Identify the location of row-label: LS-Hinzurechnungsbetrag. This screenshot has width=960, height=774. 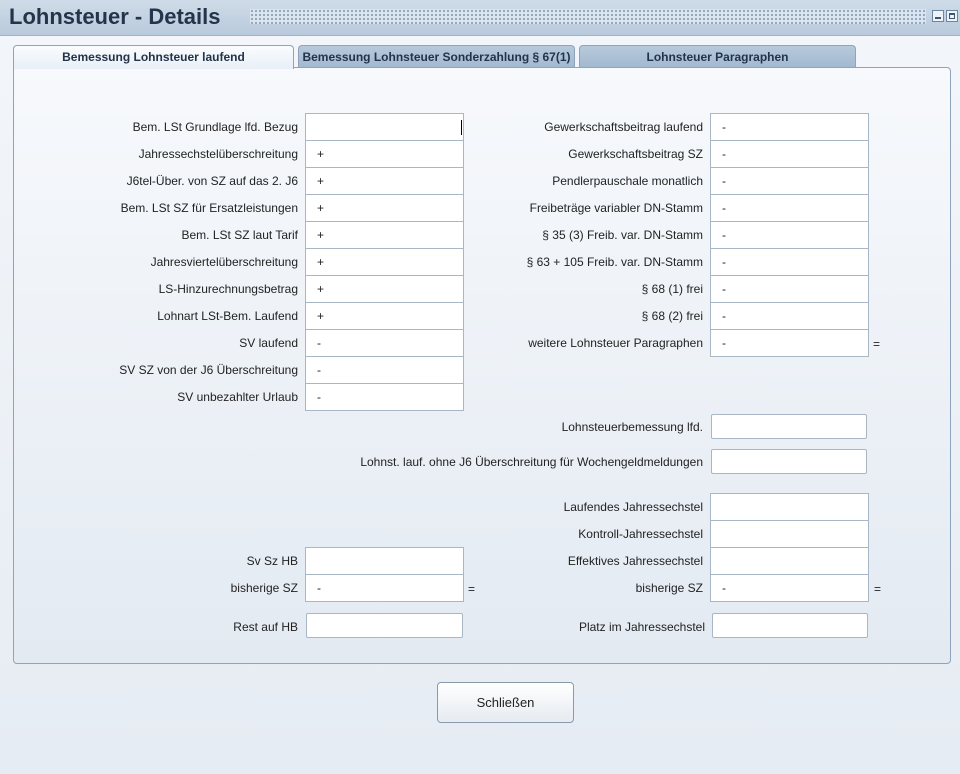
(228, 289).